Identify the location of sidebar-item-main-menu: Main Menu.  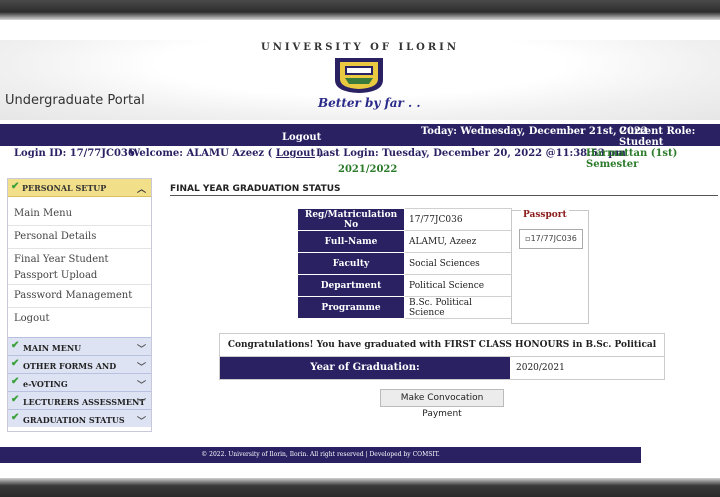
(79, 214).